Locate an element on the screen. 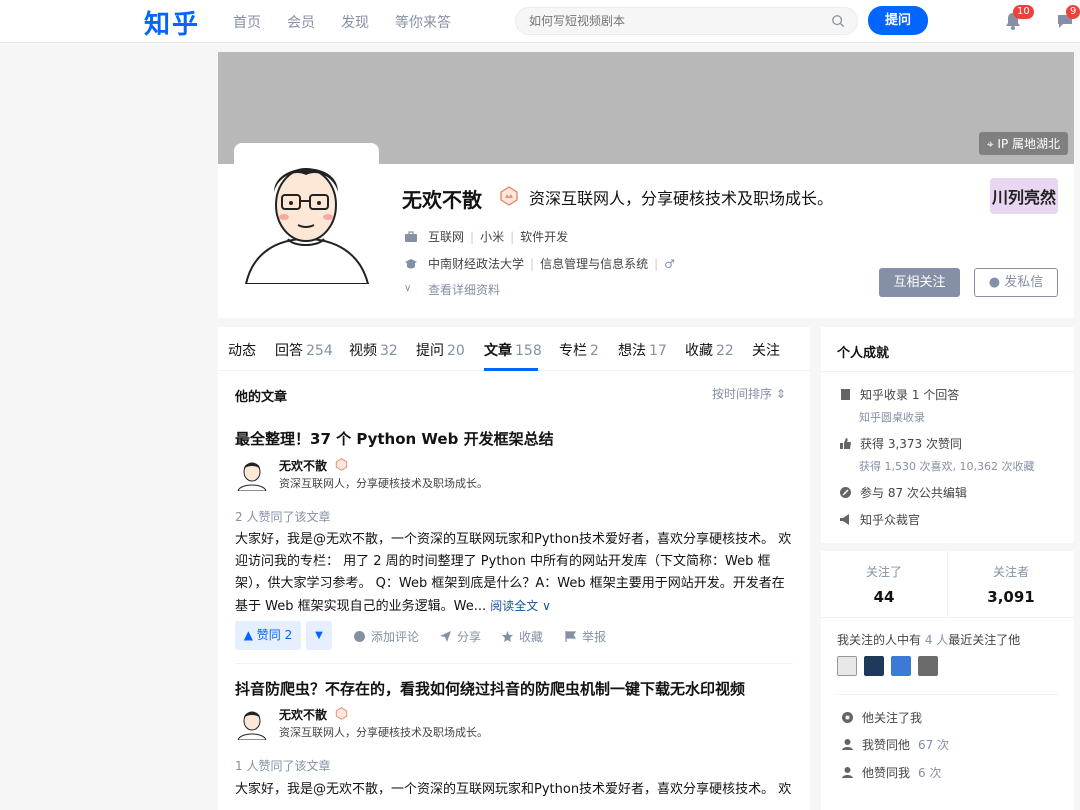 Image resolution: width=1080 pixels, height=810 pixels. article-actions: ▲ 赞同 2 ▼ 添加评论 分享 收藏 举报 is located at coordinates (514, 636).